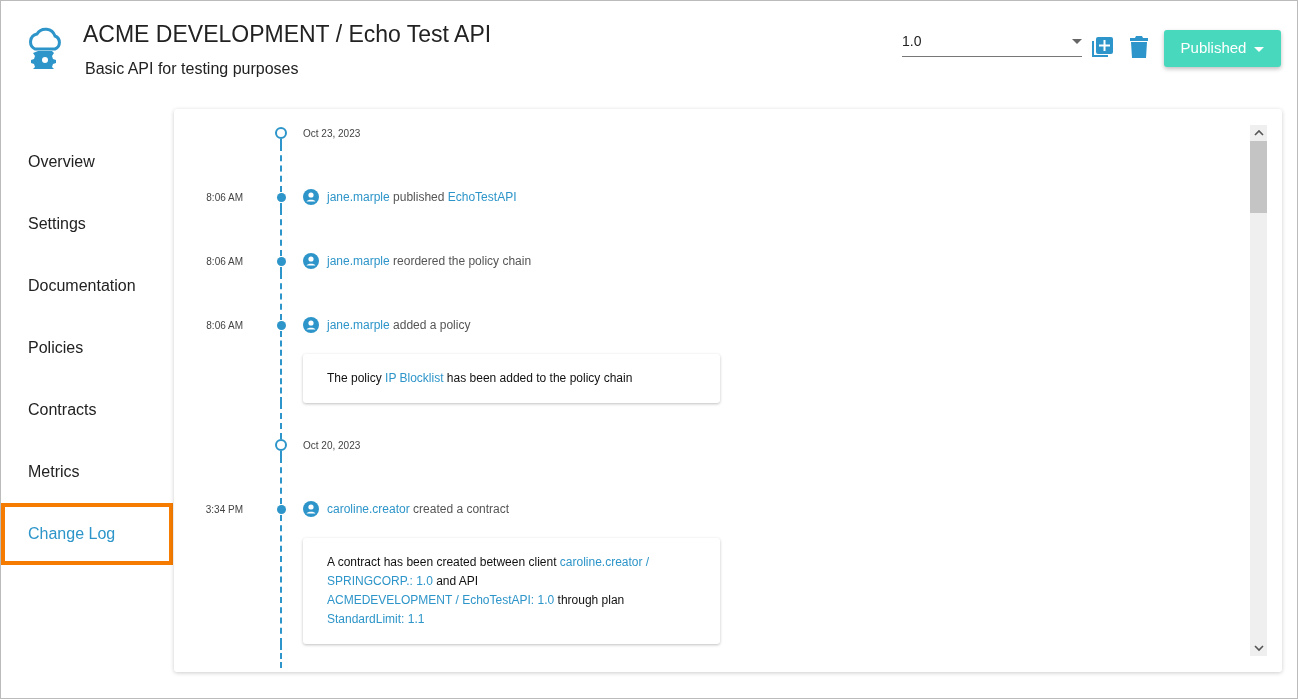  Describe the element at coordinates (288, 34) in the screenshot. I see `api-title: ACME DEVELOPMENT / Echo Test API` at that location.